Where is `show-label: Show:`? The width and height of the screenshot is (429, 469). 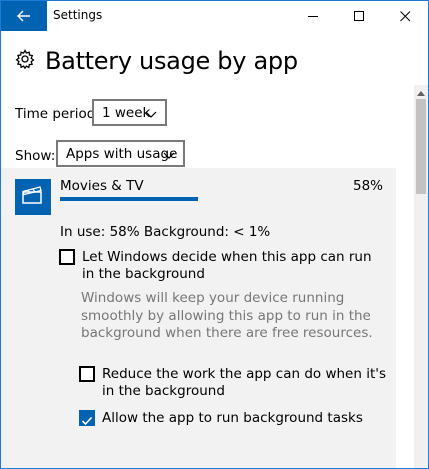 show-label: Show: is located at coordinates (35, 156).